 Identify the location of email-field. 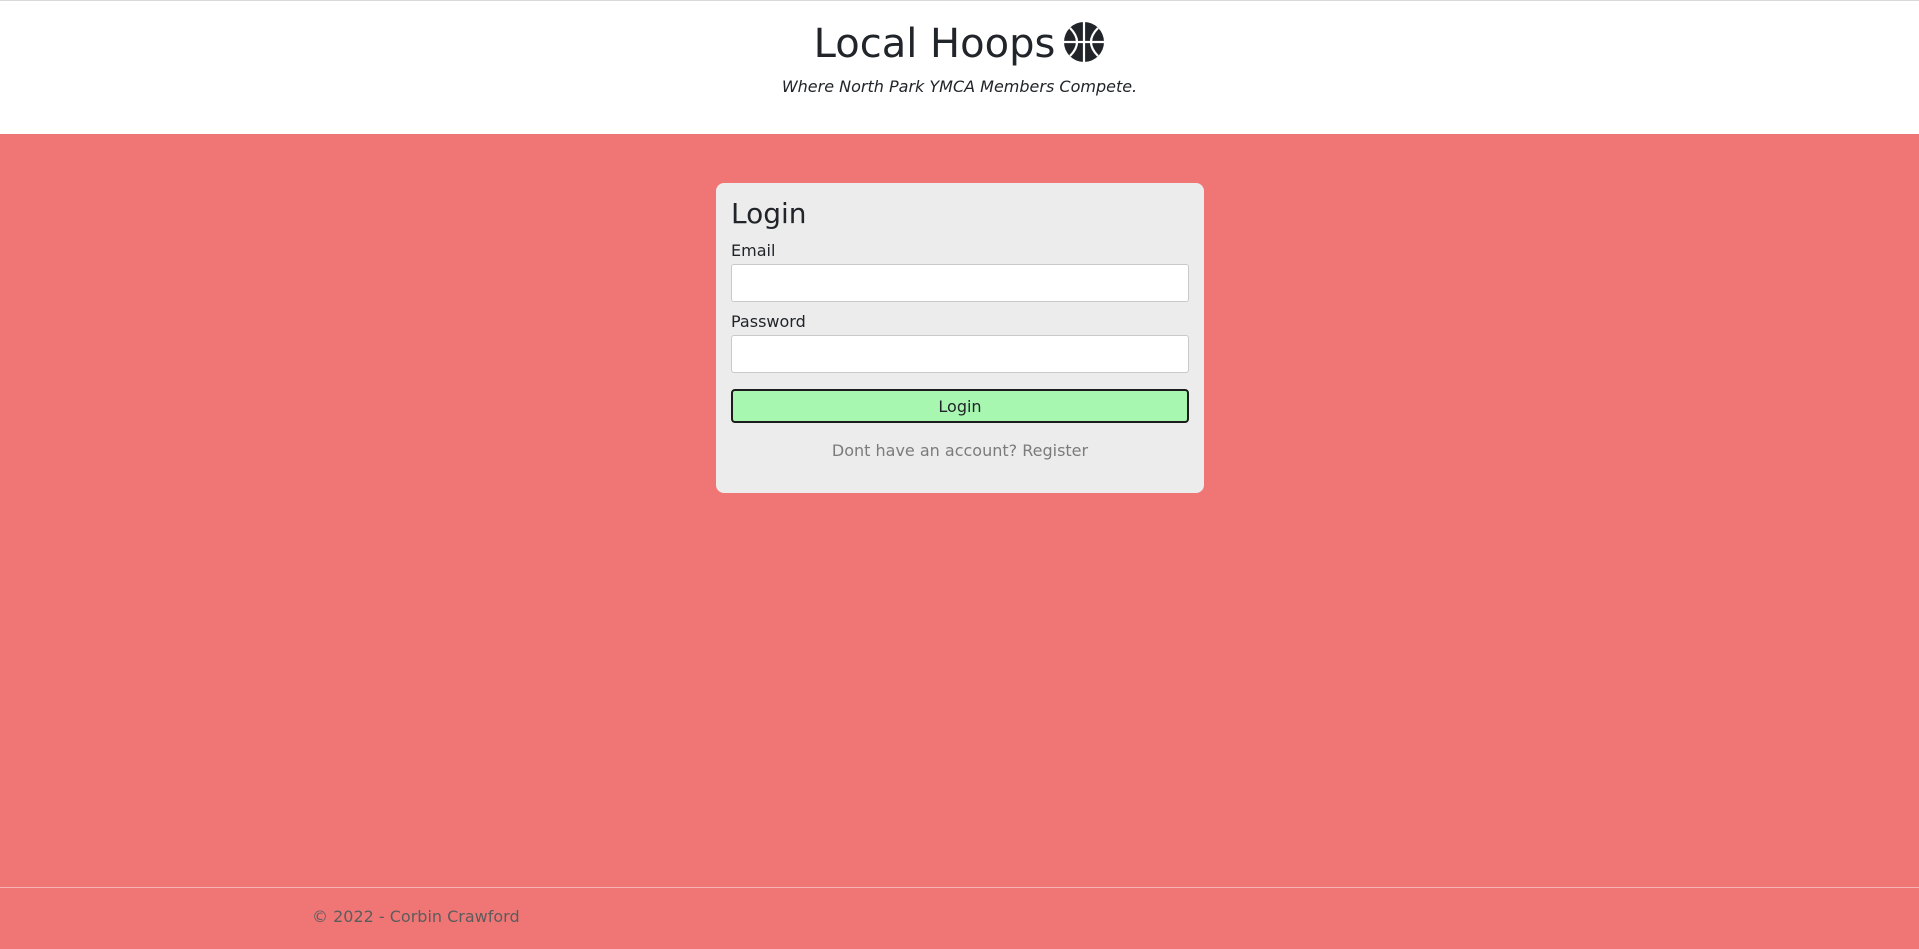
(960, 283).